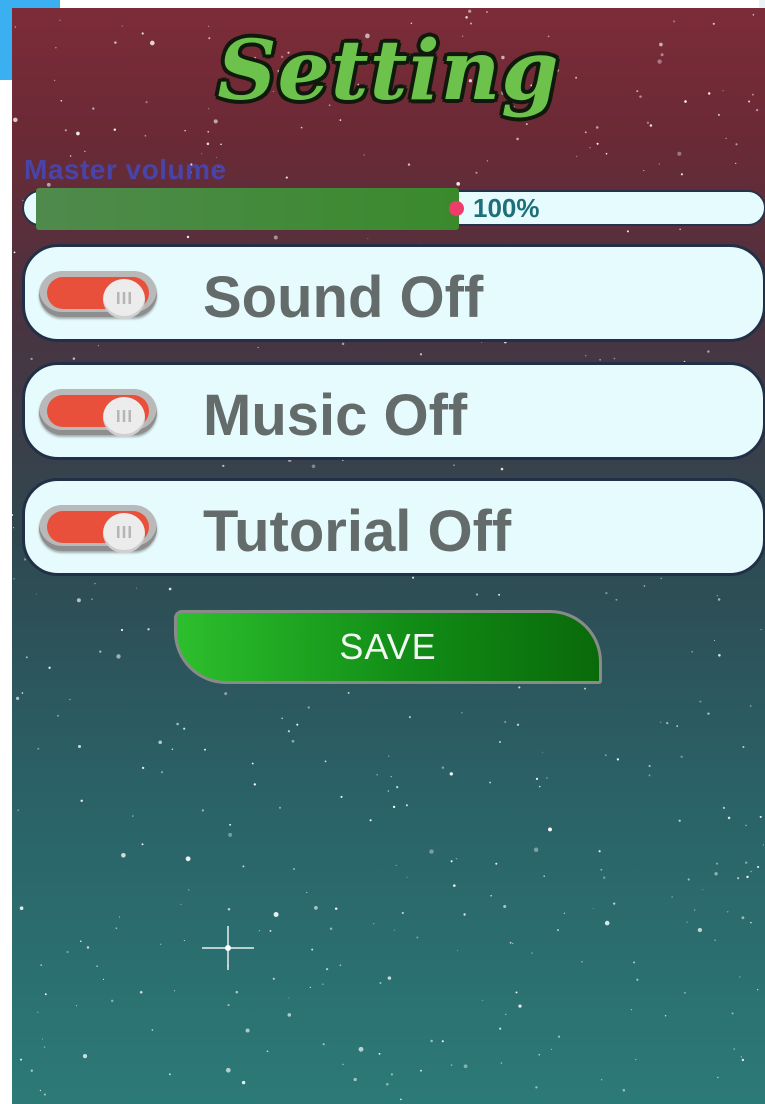 This screenshot has height=1104, width=765. What do you see at coordinates (125, 169) in the screenshot?
I see `master-volume-label: Master volume` at bounding box center [125, 169].